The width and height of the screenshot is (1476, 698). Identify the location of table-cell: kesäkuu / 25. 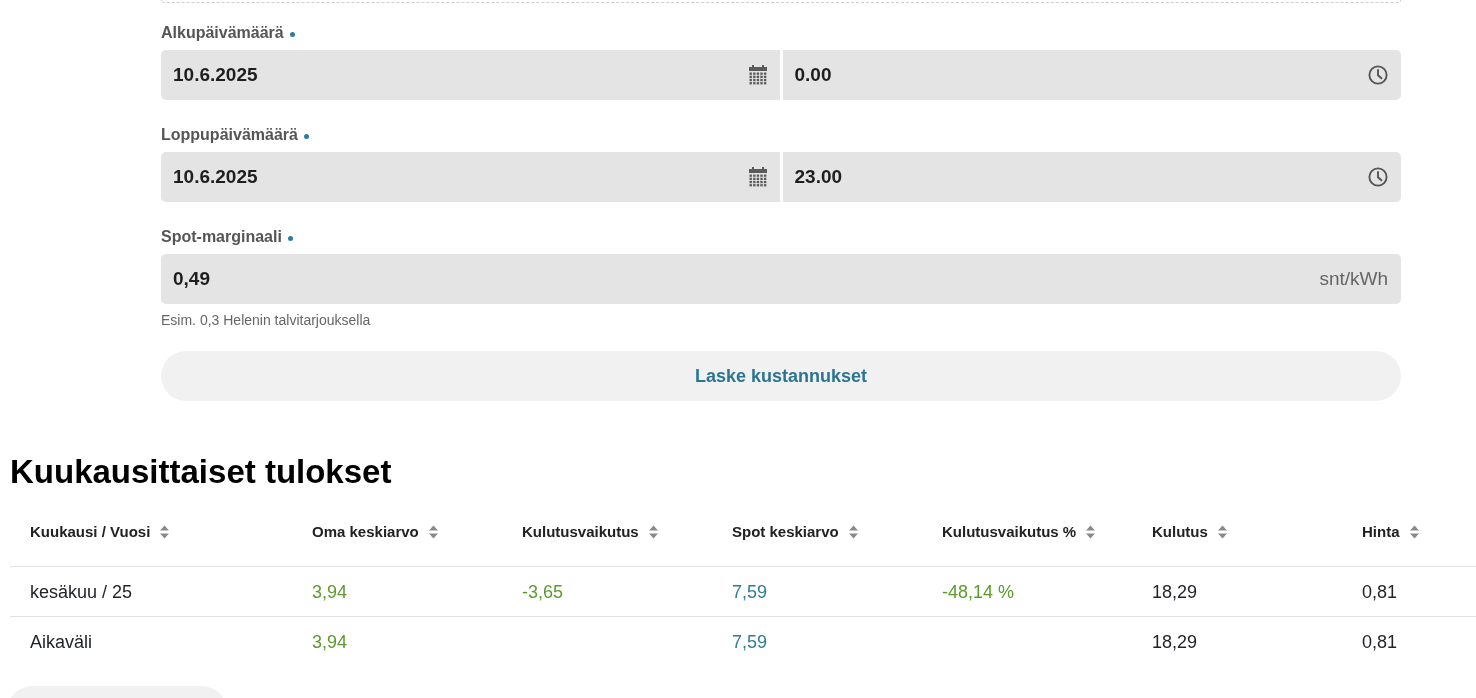
(81, 591).